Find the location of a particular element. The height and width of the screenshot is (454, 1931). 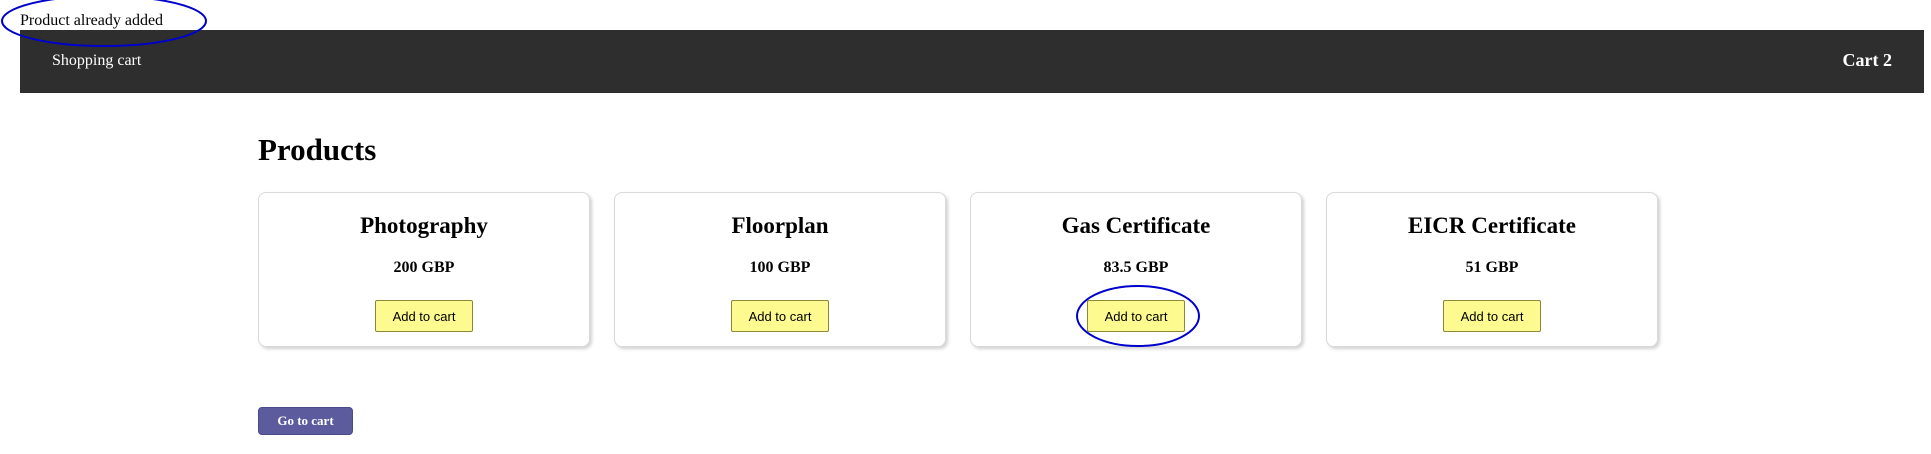

product-price: 100 GBP is located at coordinates (780, 267).